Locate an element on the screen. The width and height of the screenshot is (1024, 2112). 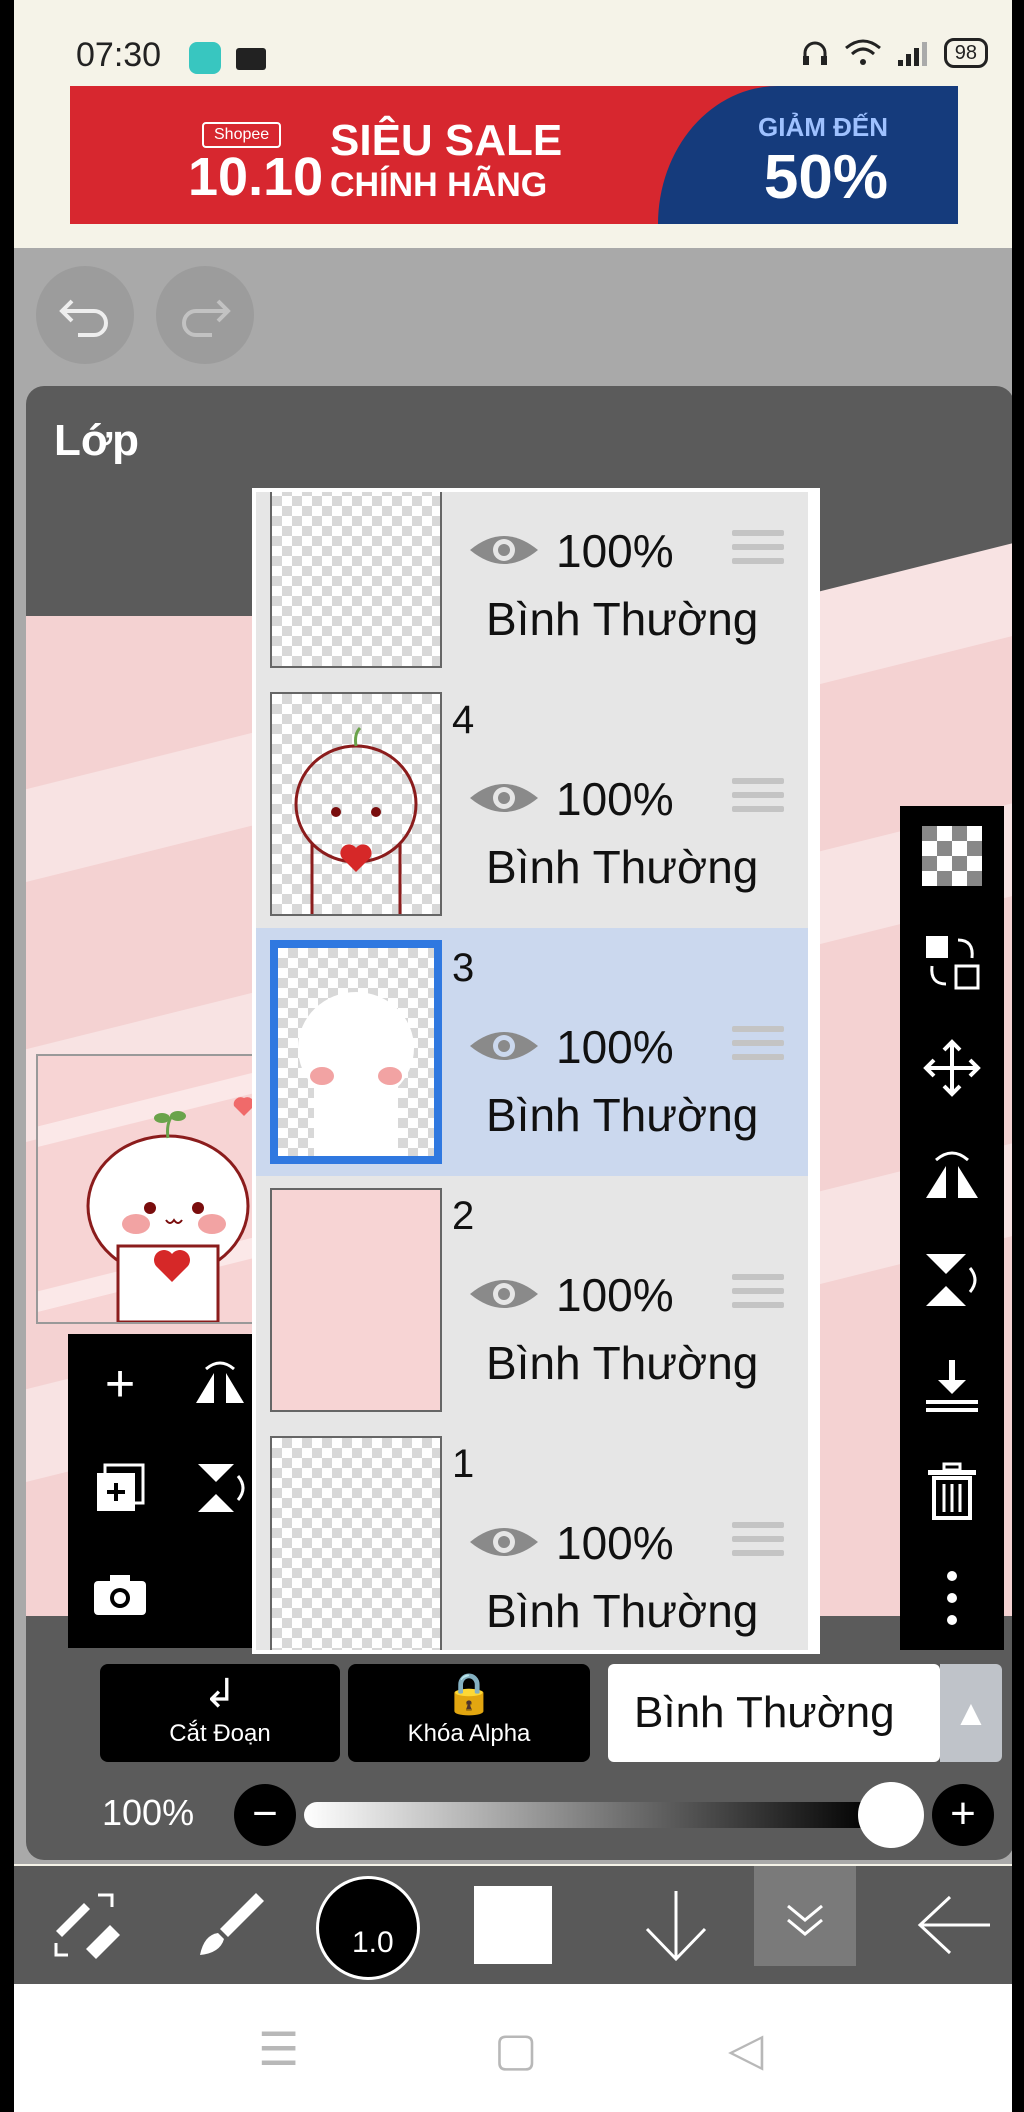
opacity-value: 100% is located at coordinates (148, 1812).